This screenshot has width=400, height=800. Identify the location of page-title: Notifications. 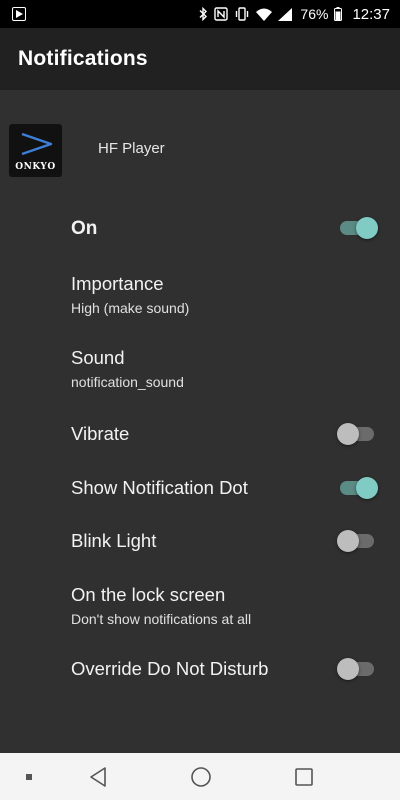
(83, 58).